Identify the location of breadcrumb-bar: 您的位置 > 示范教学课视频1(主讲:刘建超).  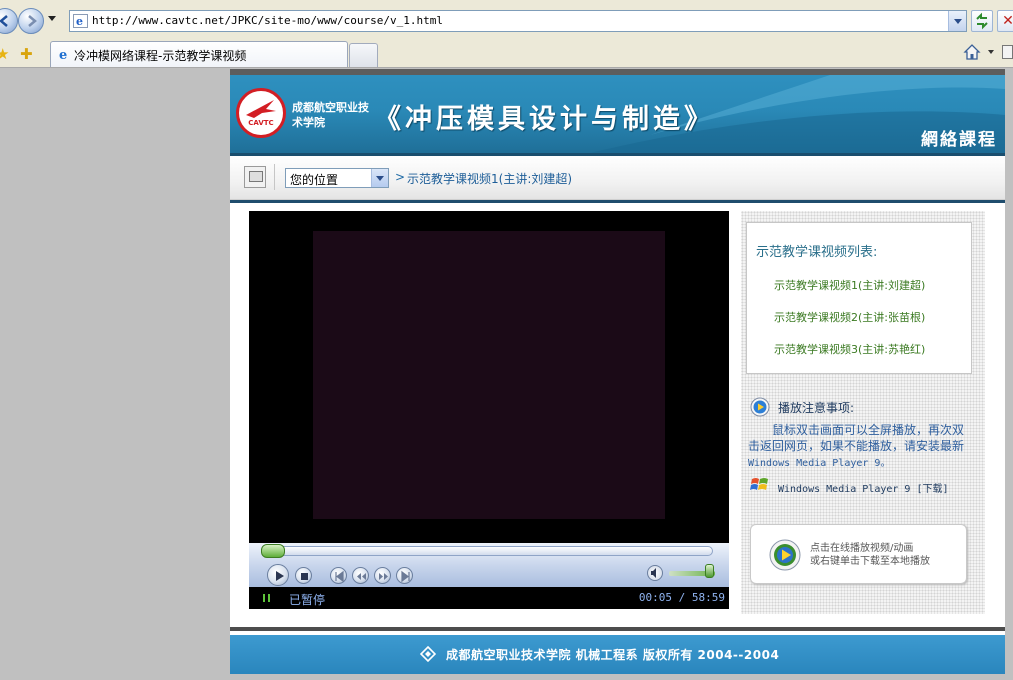
(617, 178).